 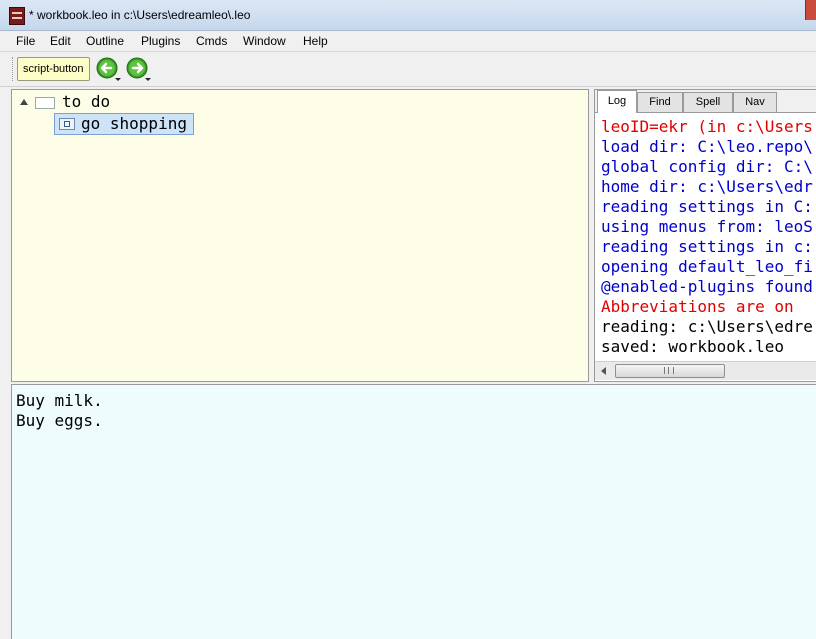 What do you see at coordinates (408, 69) in the screenshot?
I see `toolbar: script-button` at bounding box center [408, 69].